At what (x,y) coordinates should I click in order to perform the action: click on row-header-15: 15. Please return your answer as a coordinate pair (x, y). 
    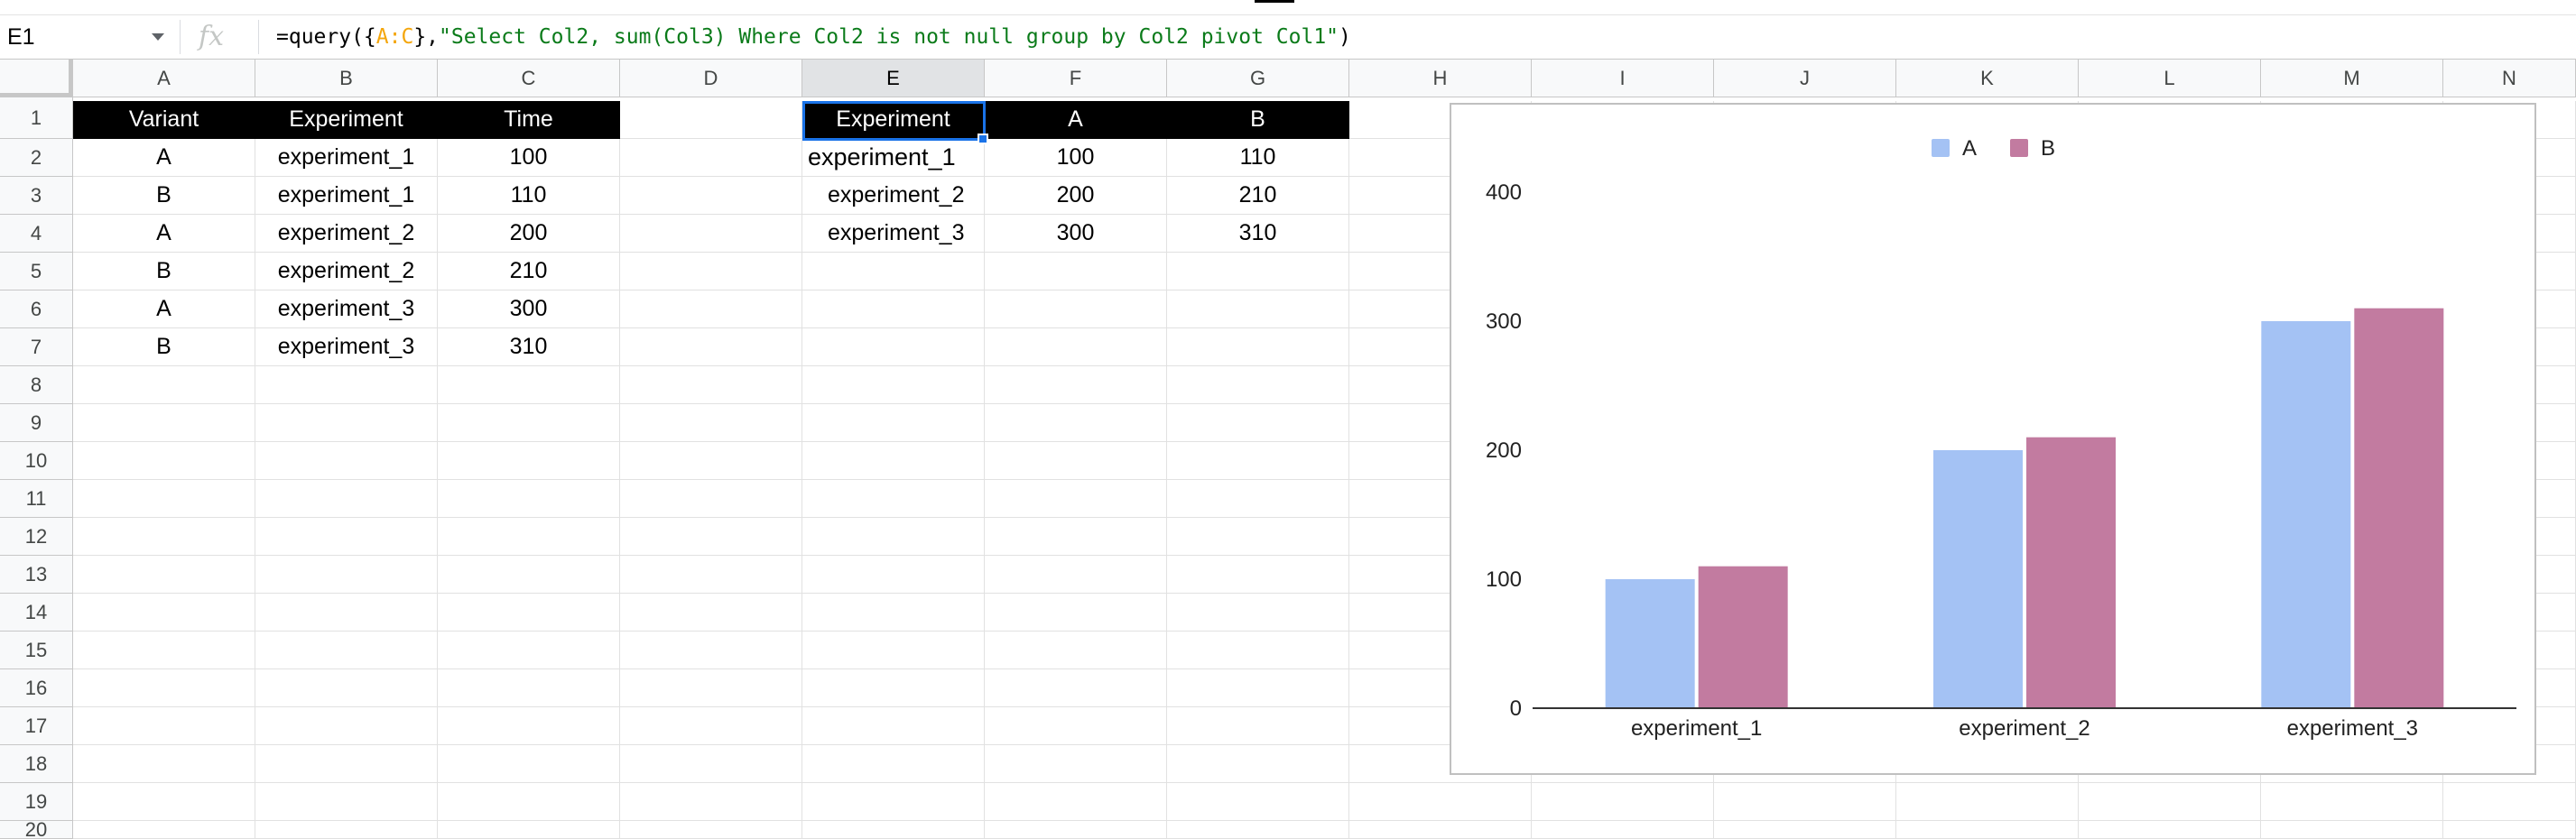
    Looking at the image, I should click on (36, 650).